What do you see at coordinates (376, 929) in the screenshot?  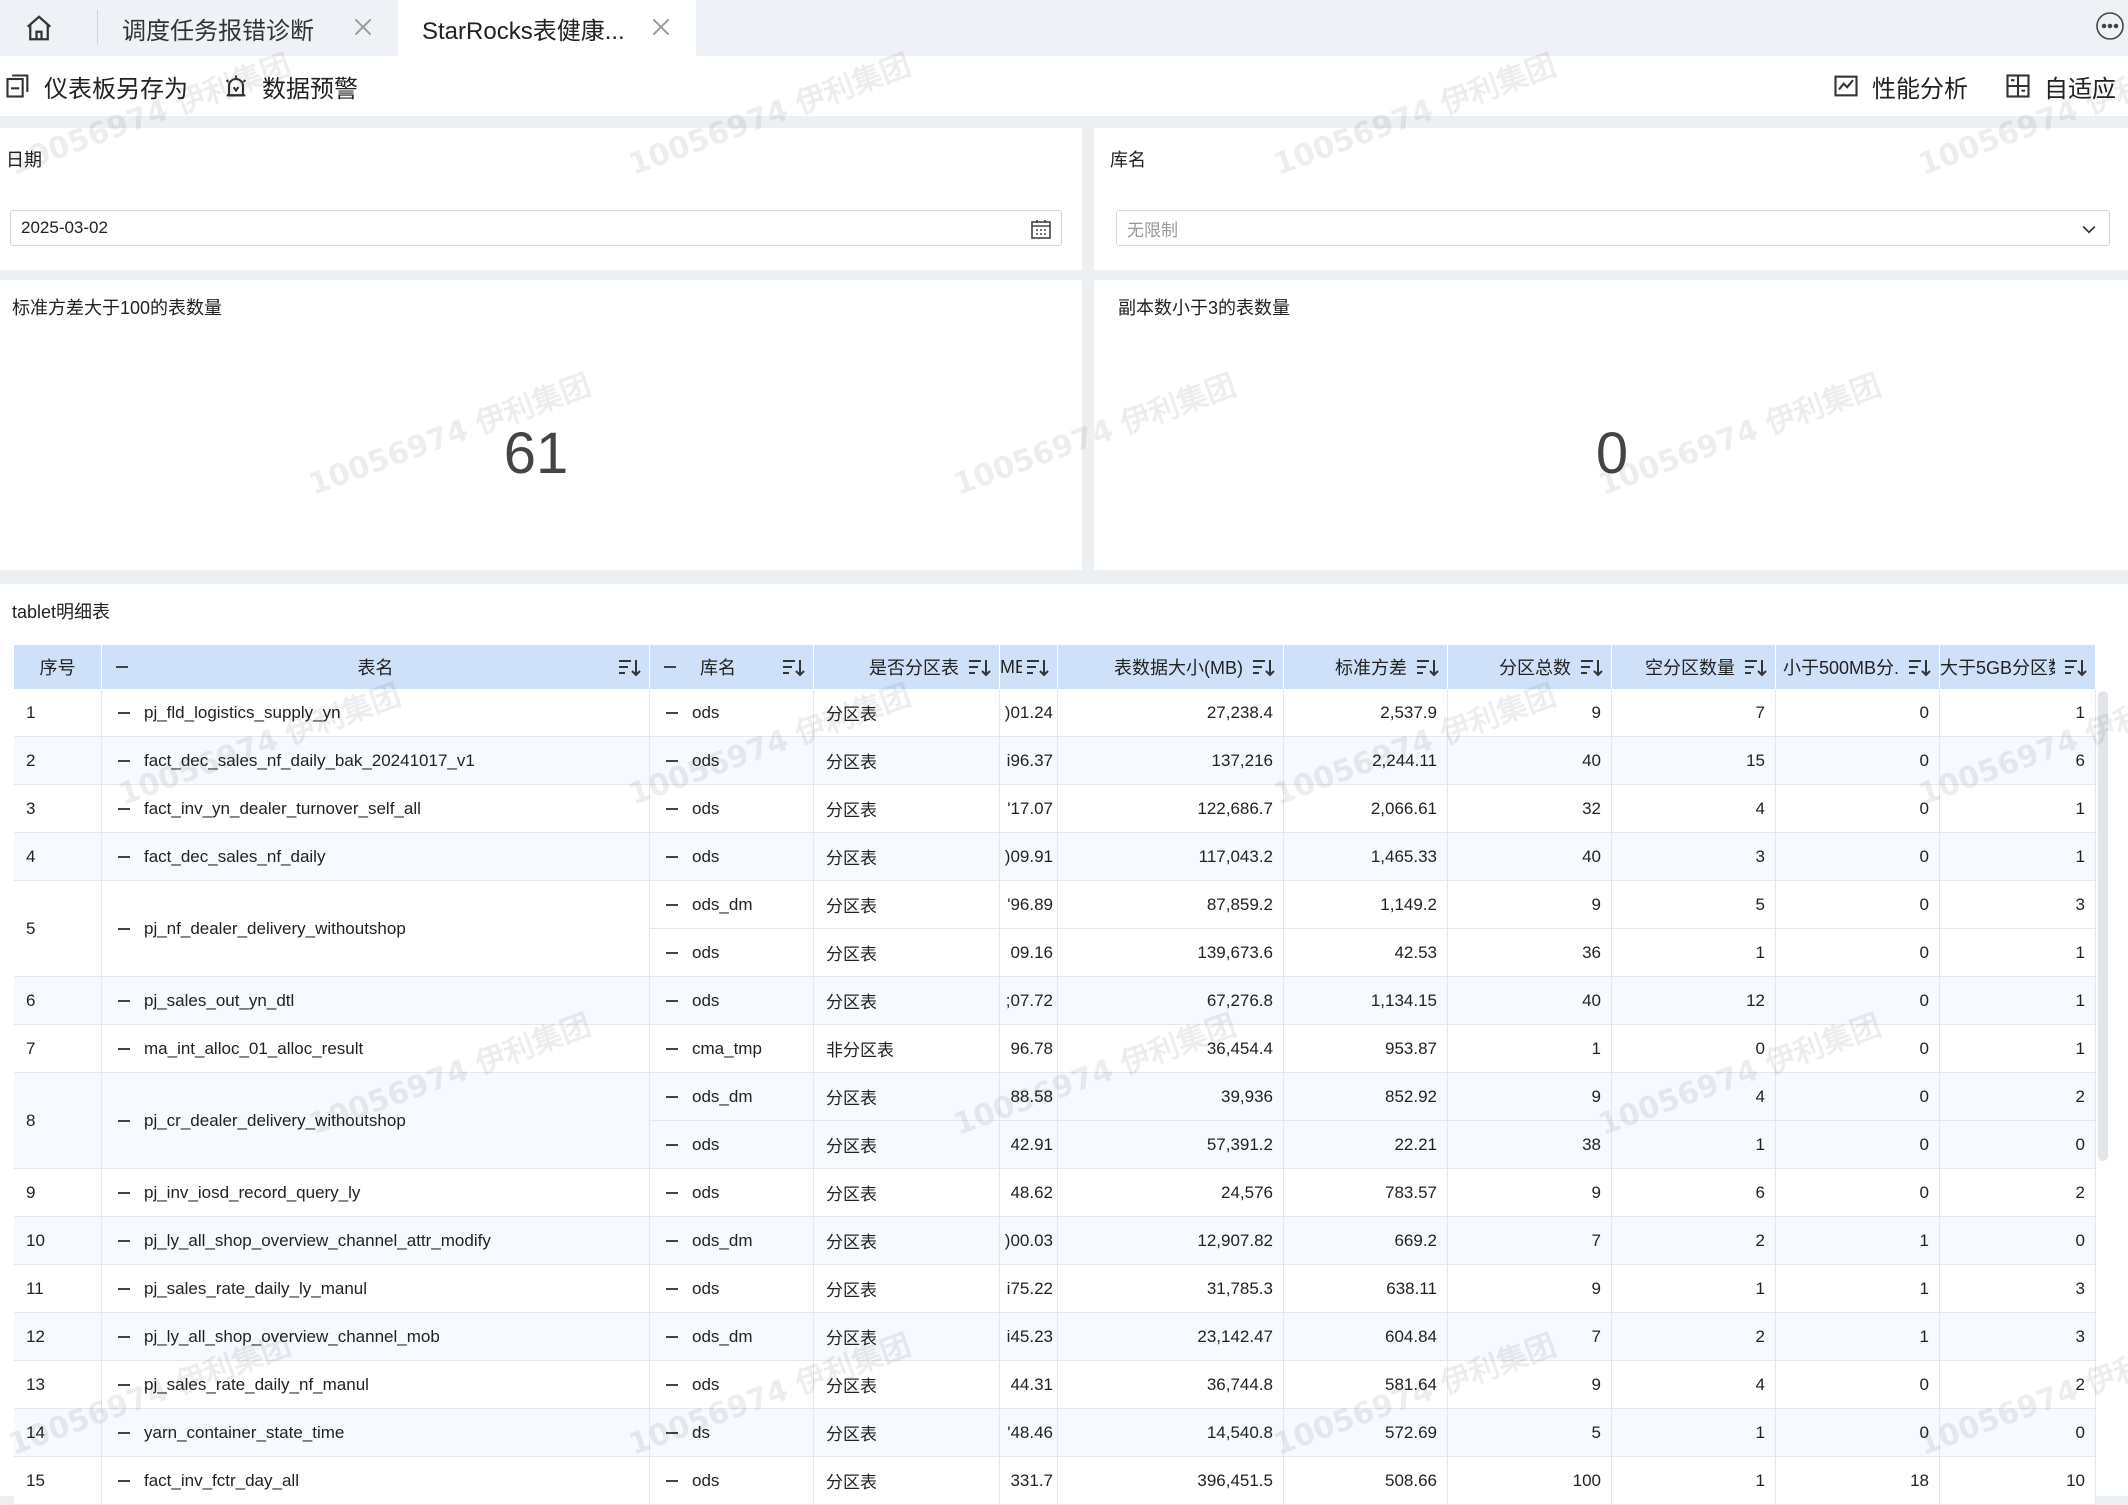 I see `cell-table-name: pj_nf_dealer_delivery_withoutshop` at bounding box center [376, 929].